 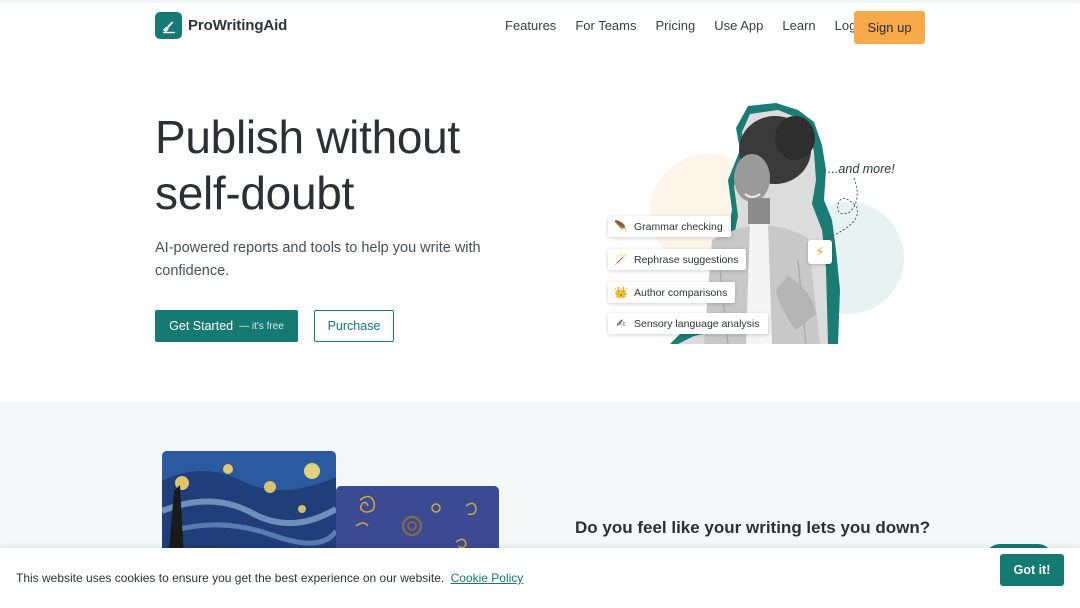 What do you see at coordinates (678, 226) in the screenshot?
I see `badge-label: Grammar checking` at bounding box center [678, 226].